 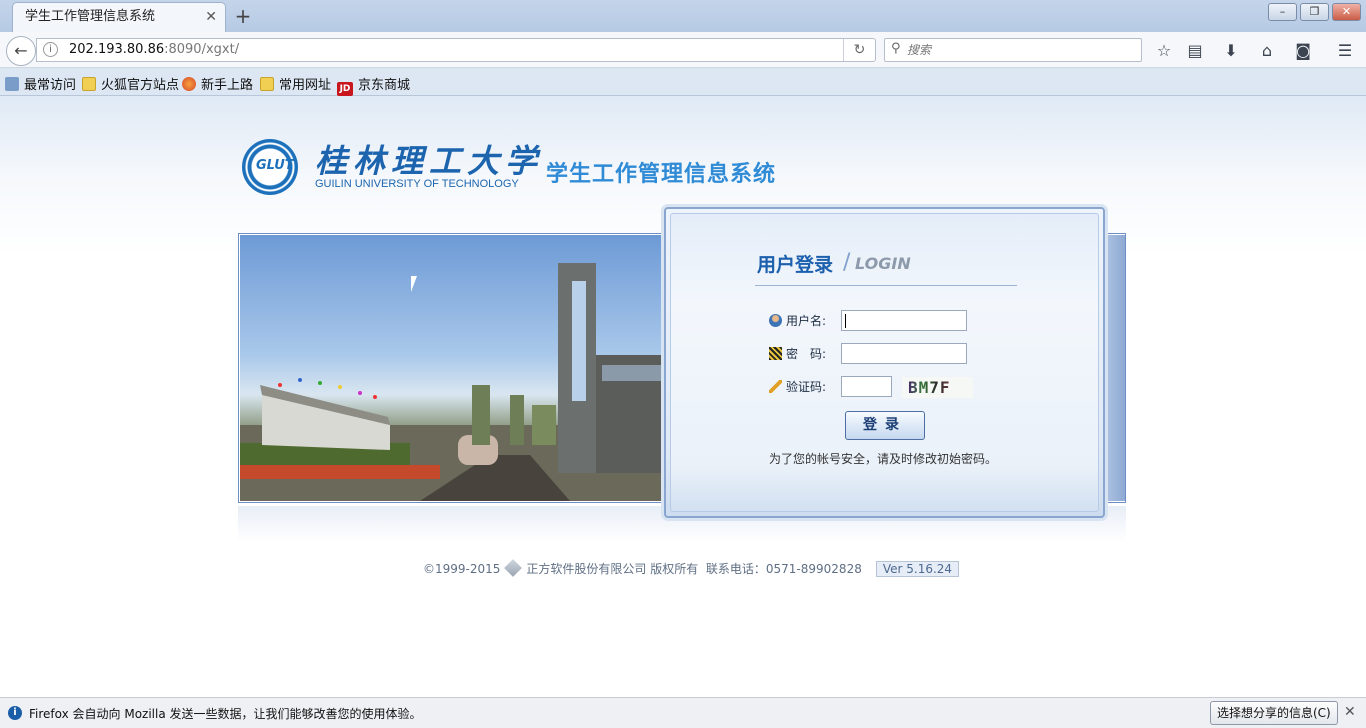 What do you see at coordinates (775, 353) in the screenshot?
I see `lock-icon` at bounding box center [775, 353].